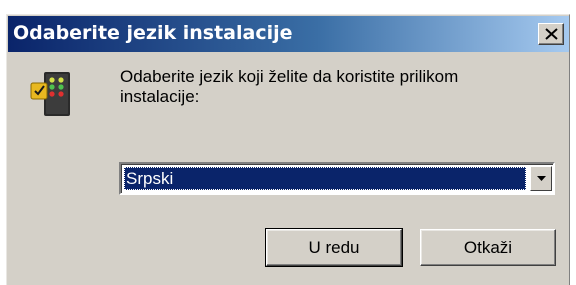 The height and width of the screenshot is (285, 576). I want to click on title-bar: Odaberite jezik instalacije, so click(288, 34).